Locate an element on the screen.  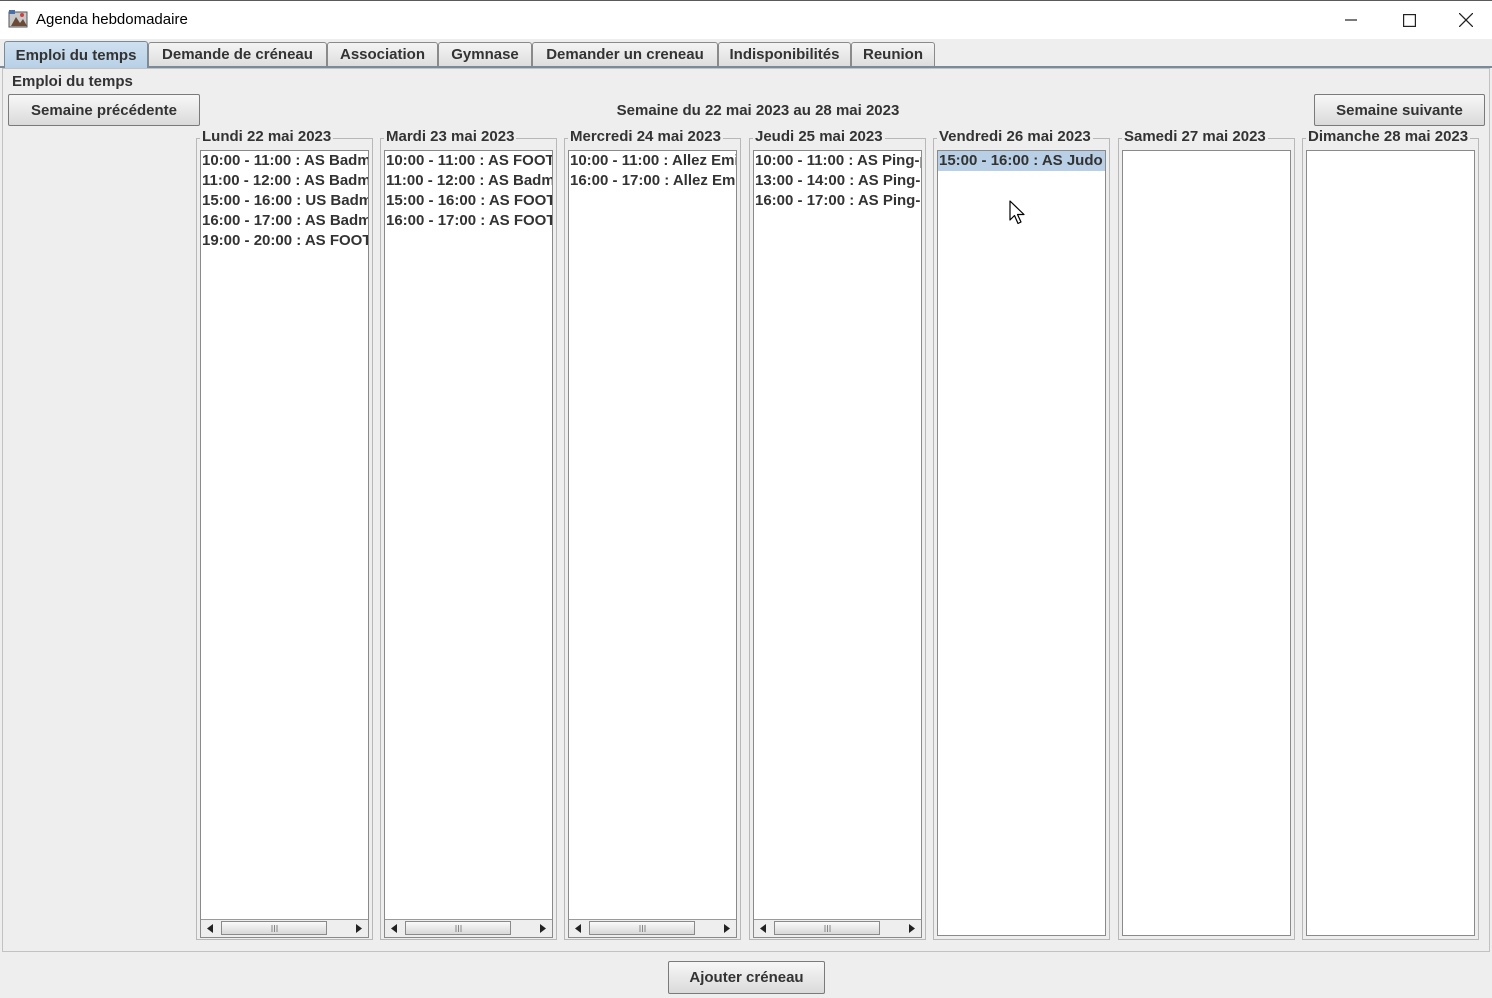
list-item: 19:00 - 20:00 : AS FOOT is located at coordinates (284, 241).